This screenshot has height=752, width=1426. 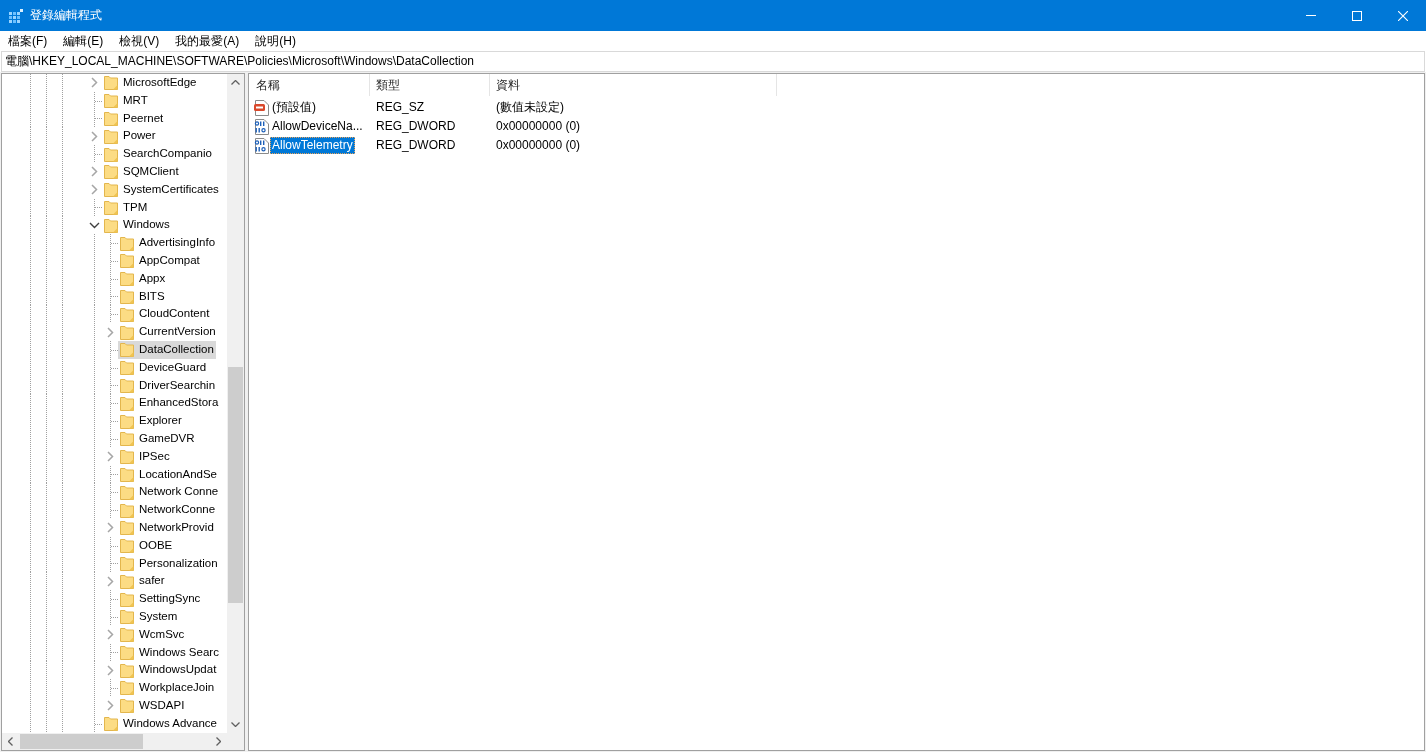 I want to click on tree-item: TPM, so click(x=126, y=207).